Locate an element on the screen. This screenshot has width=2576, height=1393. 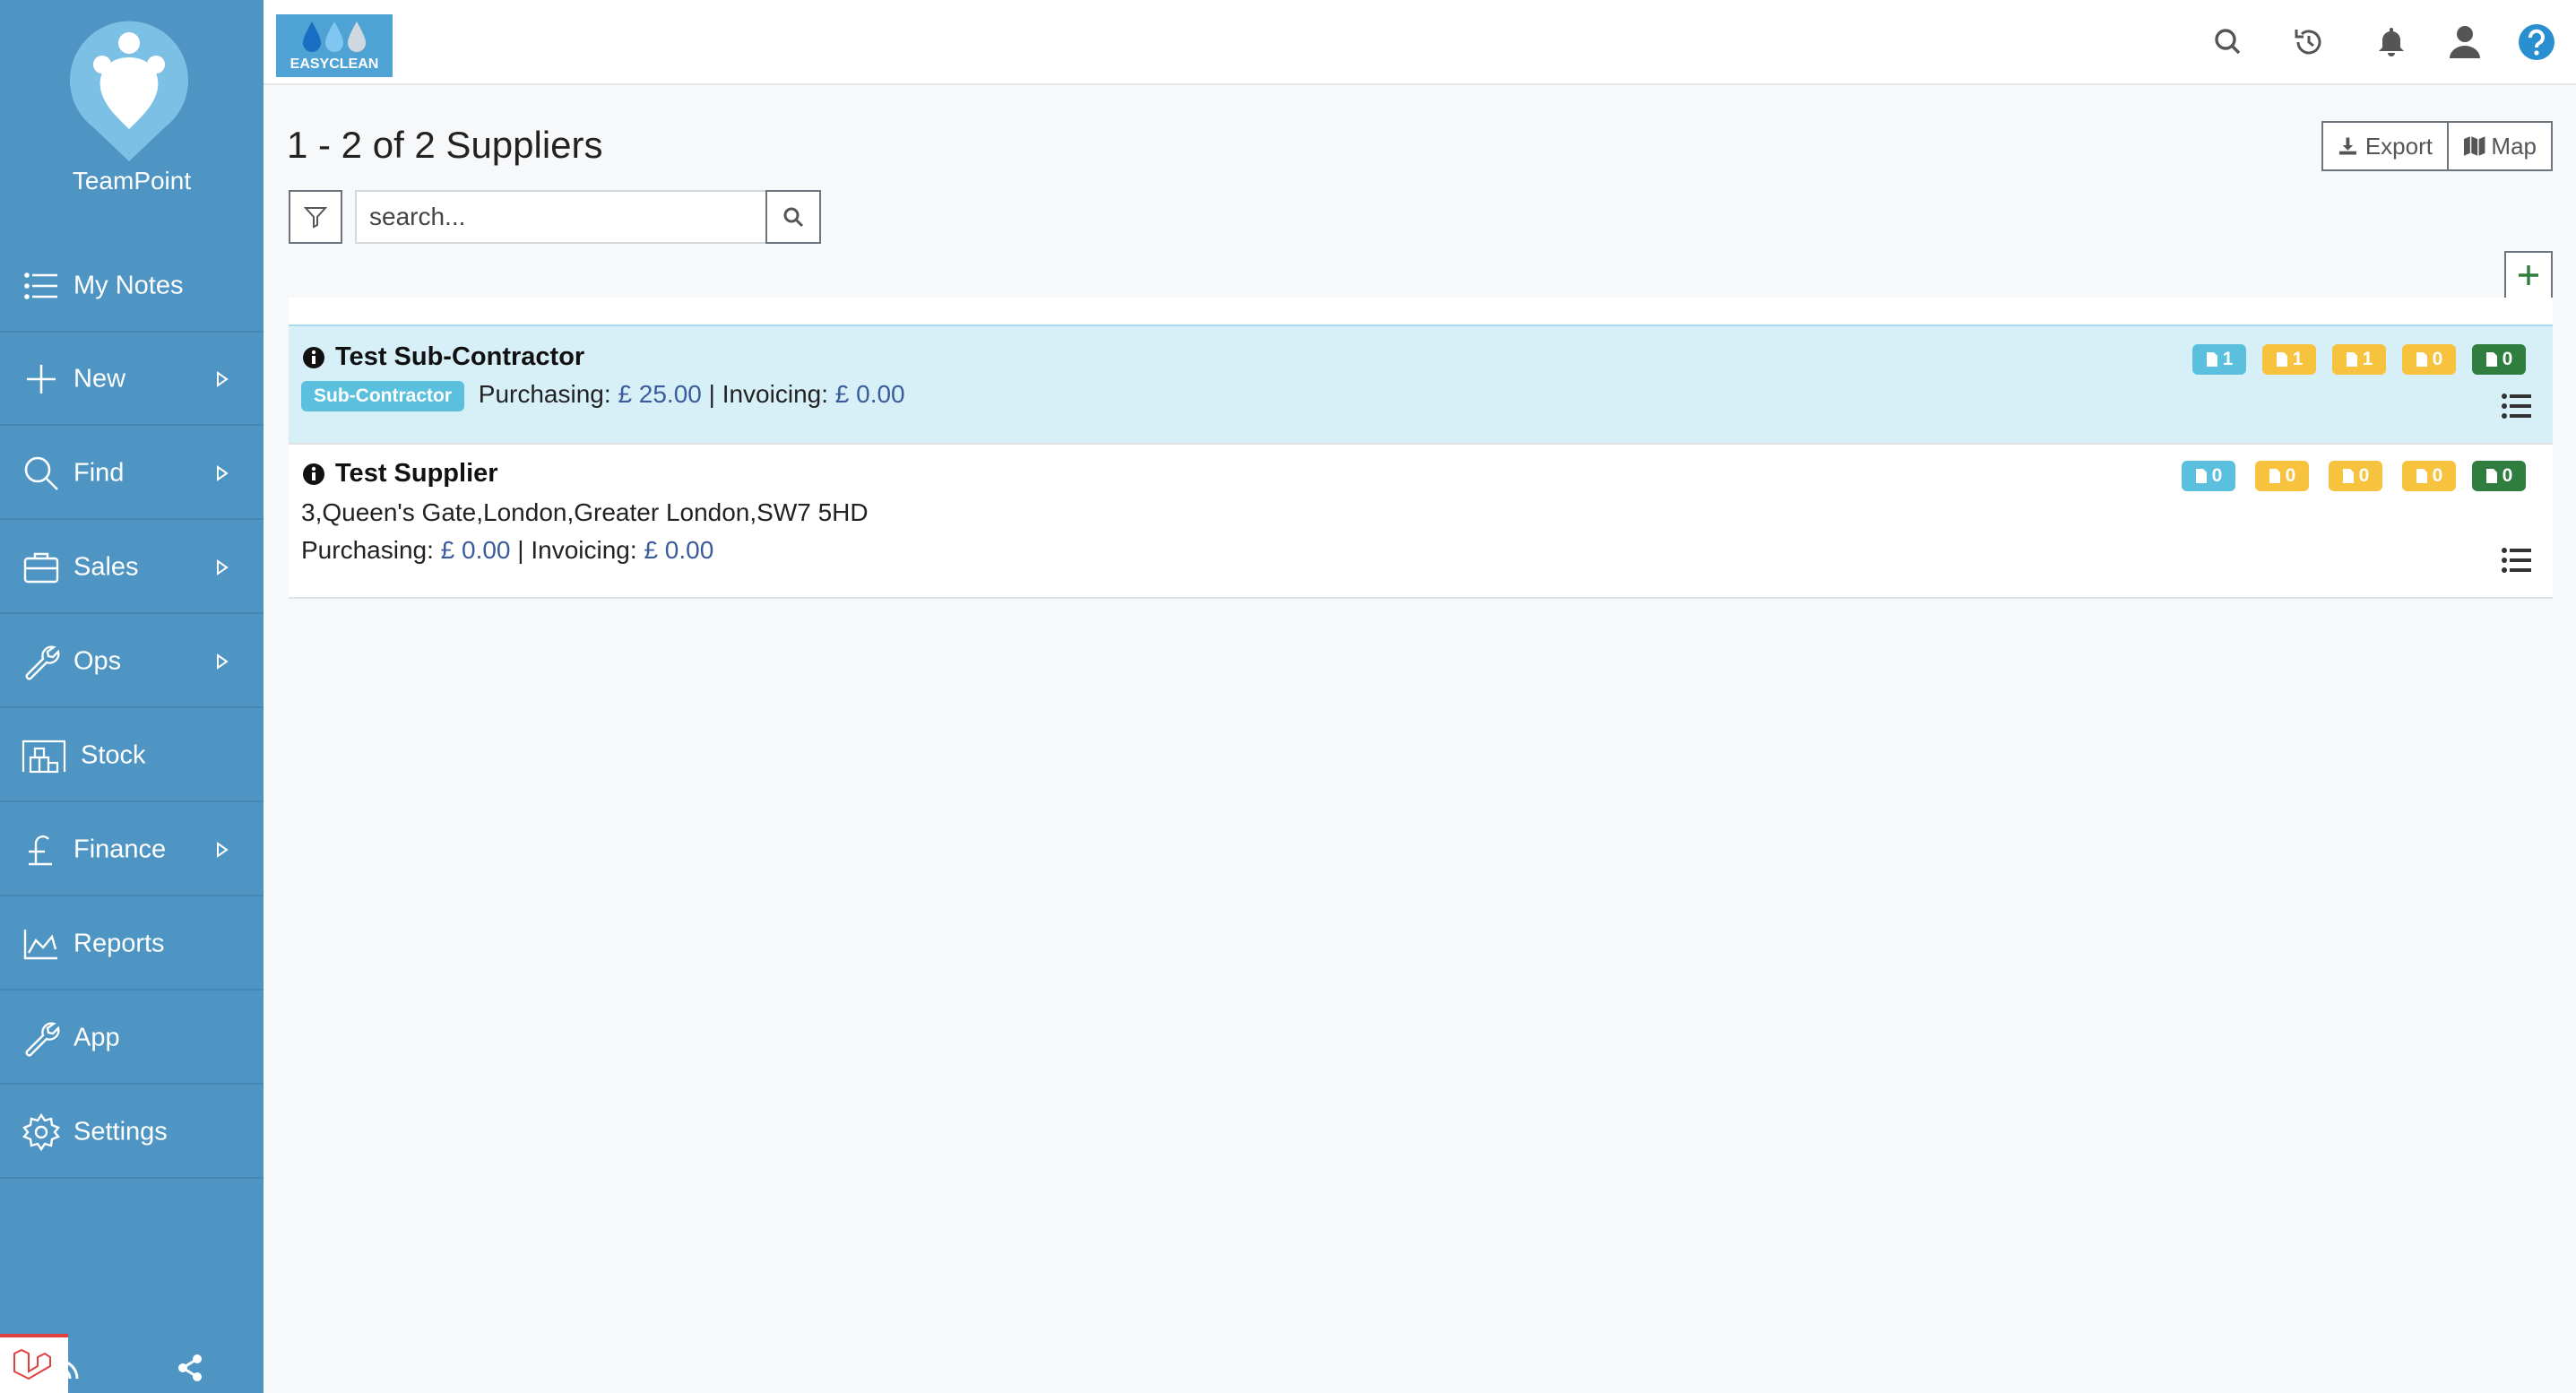
supplier-name-text: Test Supplier is located at coordinates (416, 473).